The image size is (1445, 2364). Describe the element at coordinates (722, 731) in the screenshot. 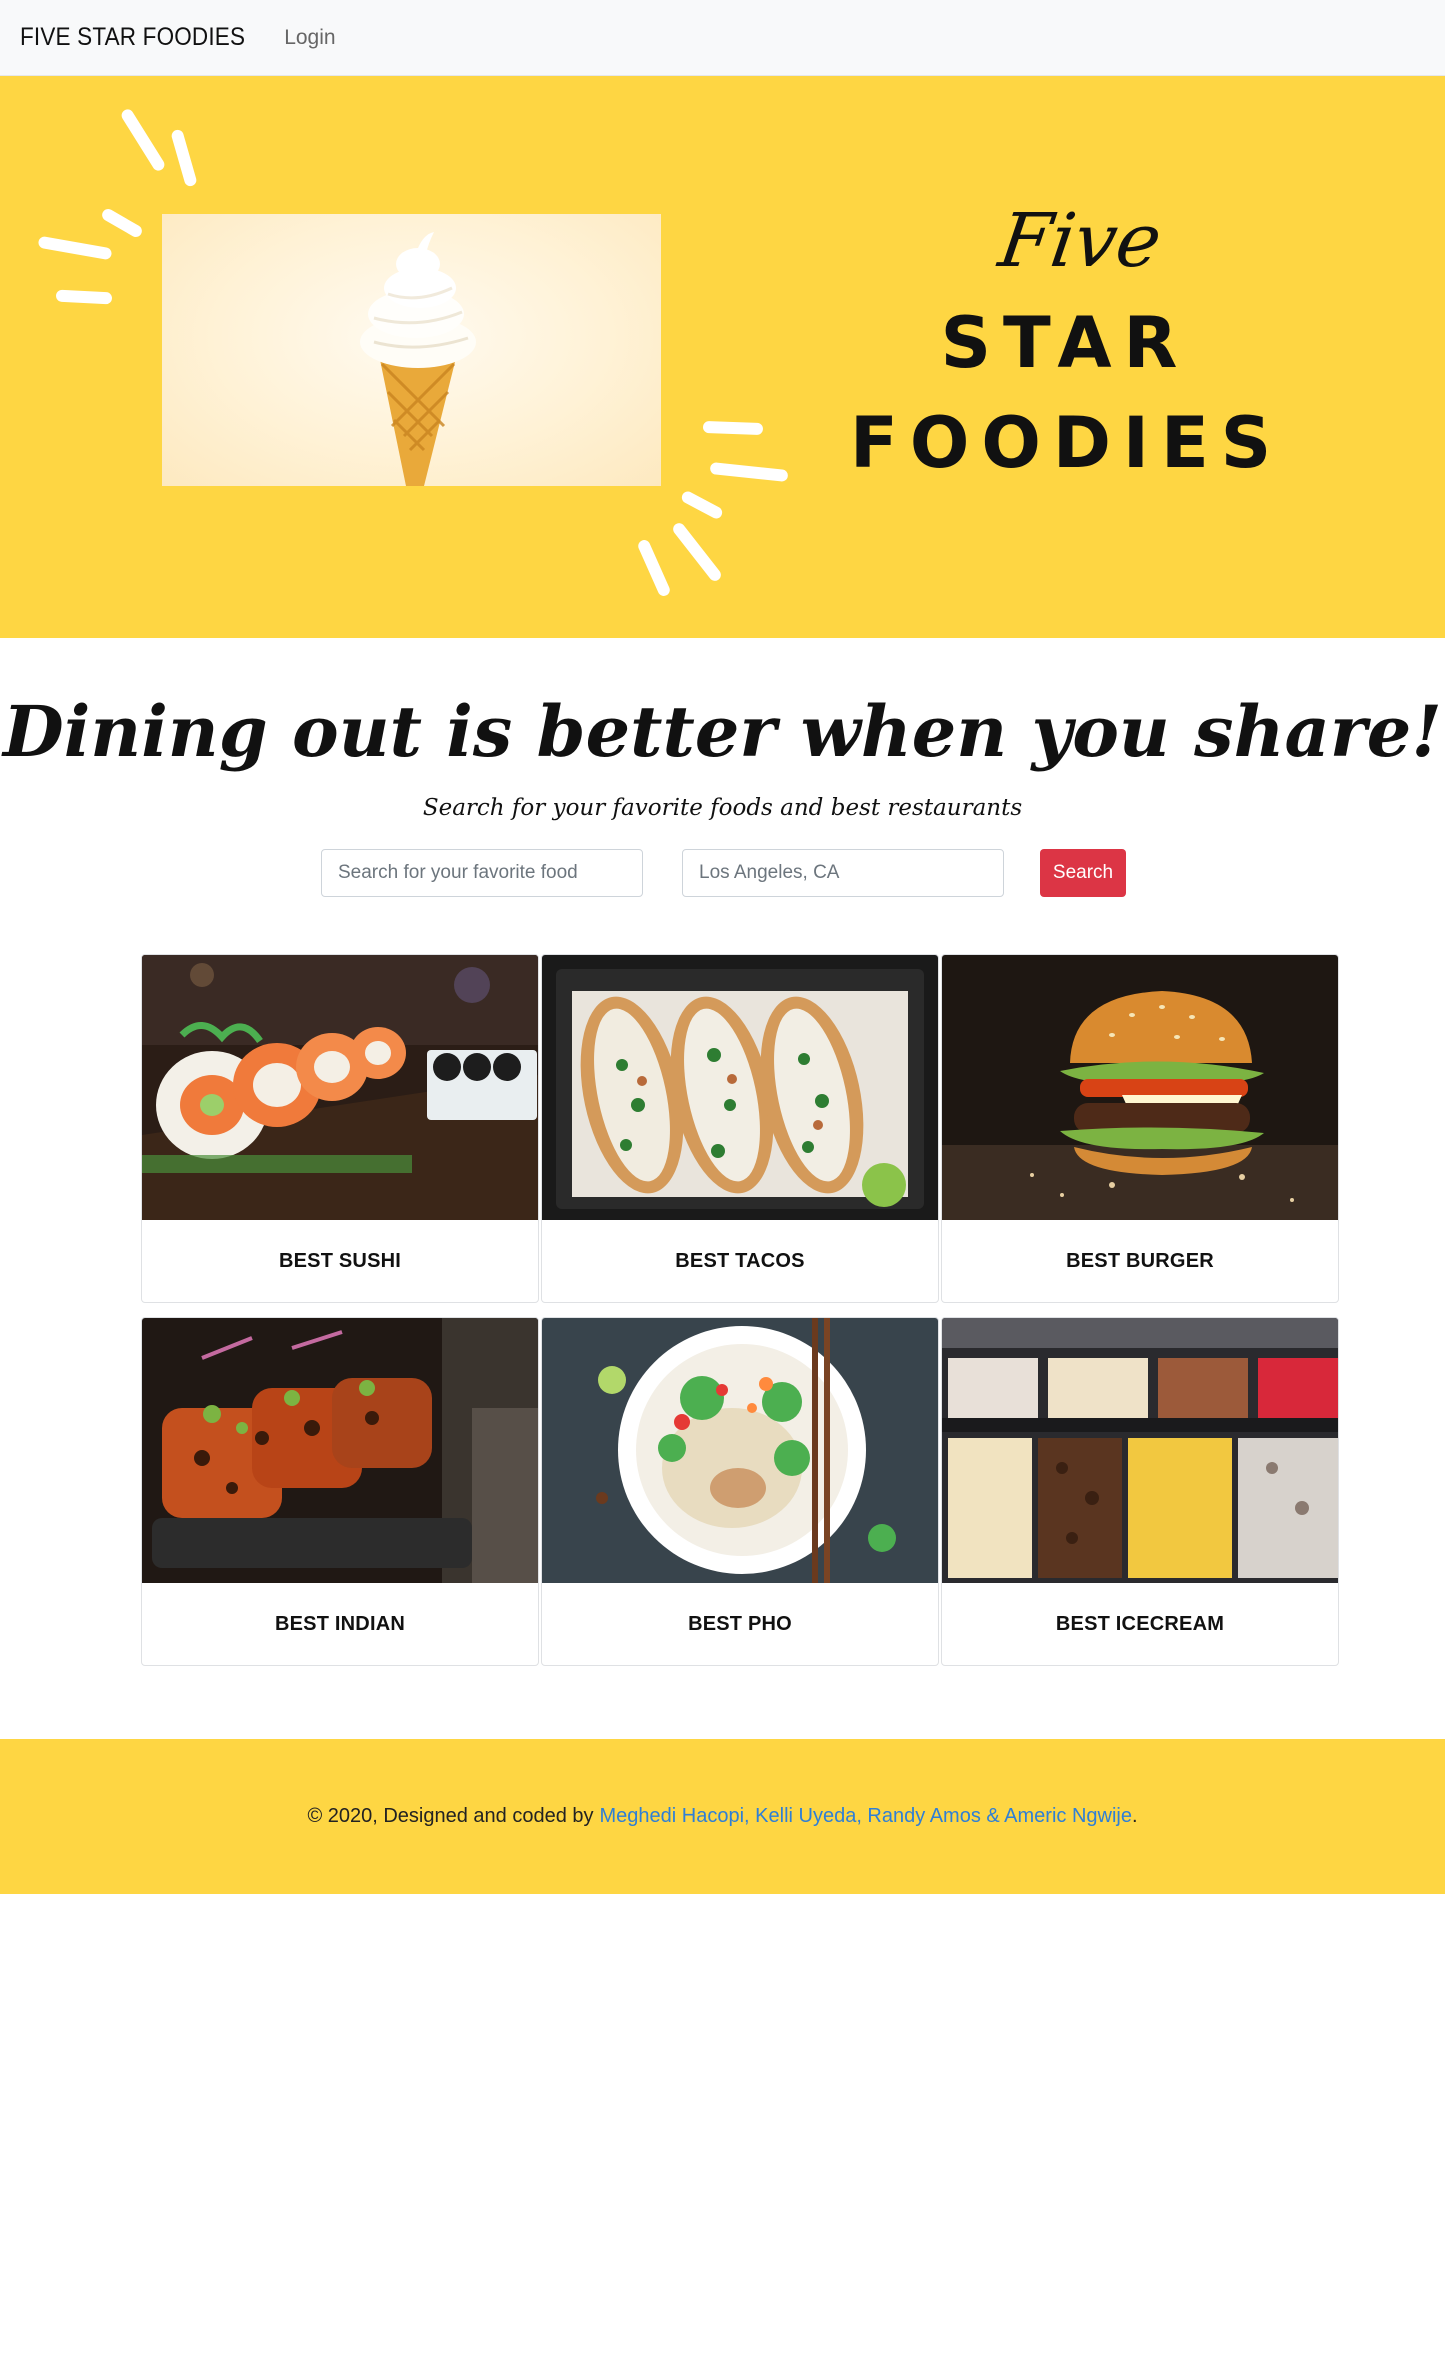

I see `page-tagline: Dining out is better when you share!` at that location.